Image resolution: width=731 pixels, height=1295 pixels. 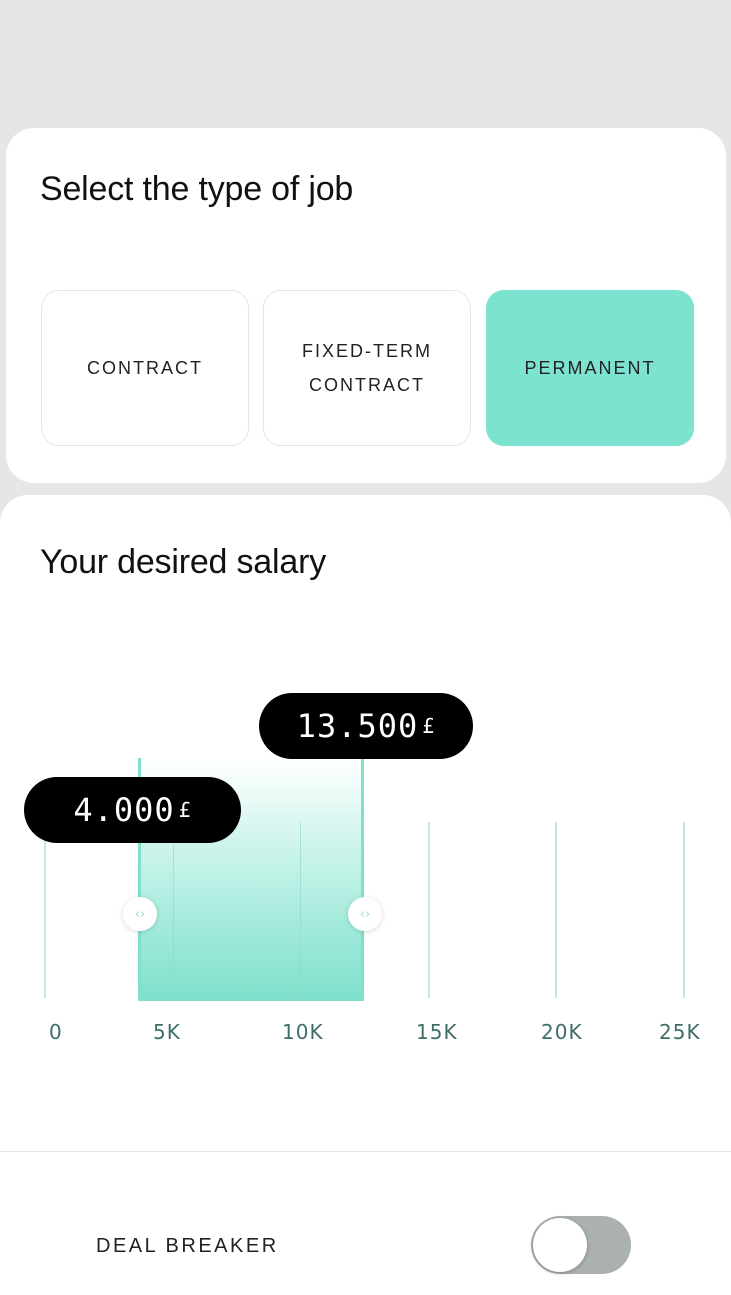 I want to click on job-option-permanent-label: PERMANENT, so click(x=590, y=368).